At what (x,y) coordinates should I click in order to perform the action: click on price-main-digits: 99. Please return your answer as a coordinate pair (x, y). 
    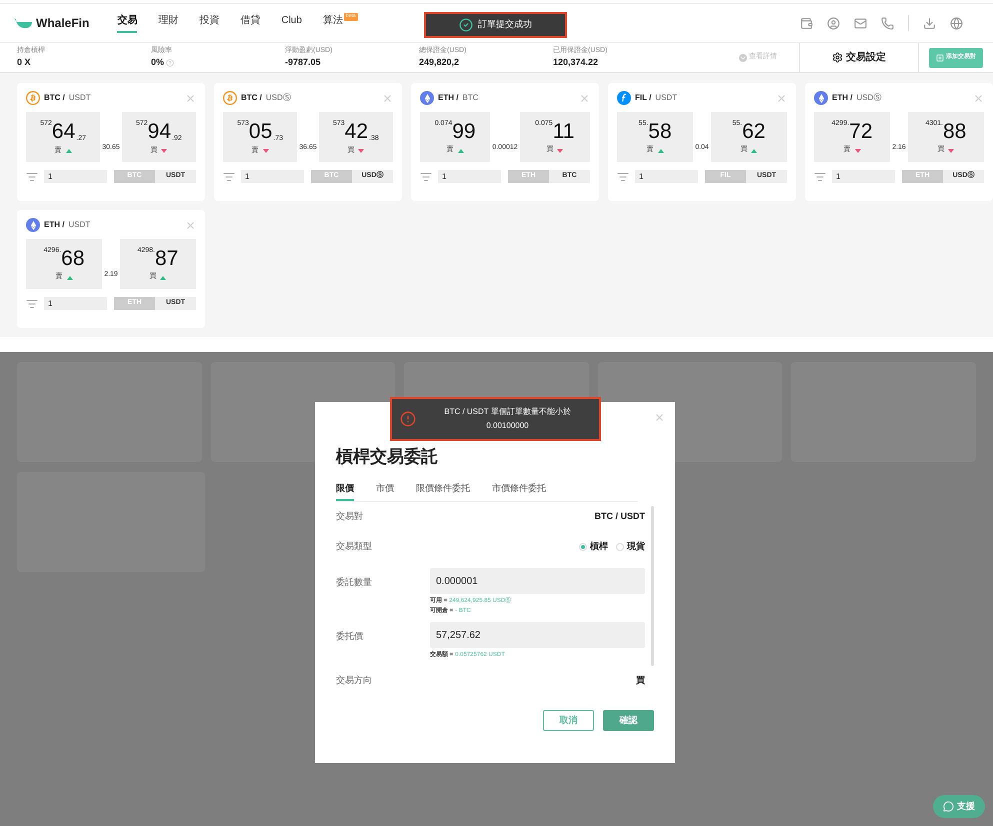
    Looking at the image, I should click on (464, 132).